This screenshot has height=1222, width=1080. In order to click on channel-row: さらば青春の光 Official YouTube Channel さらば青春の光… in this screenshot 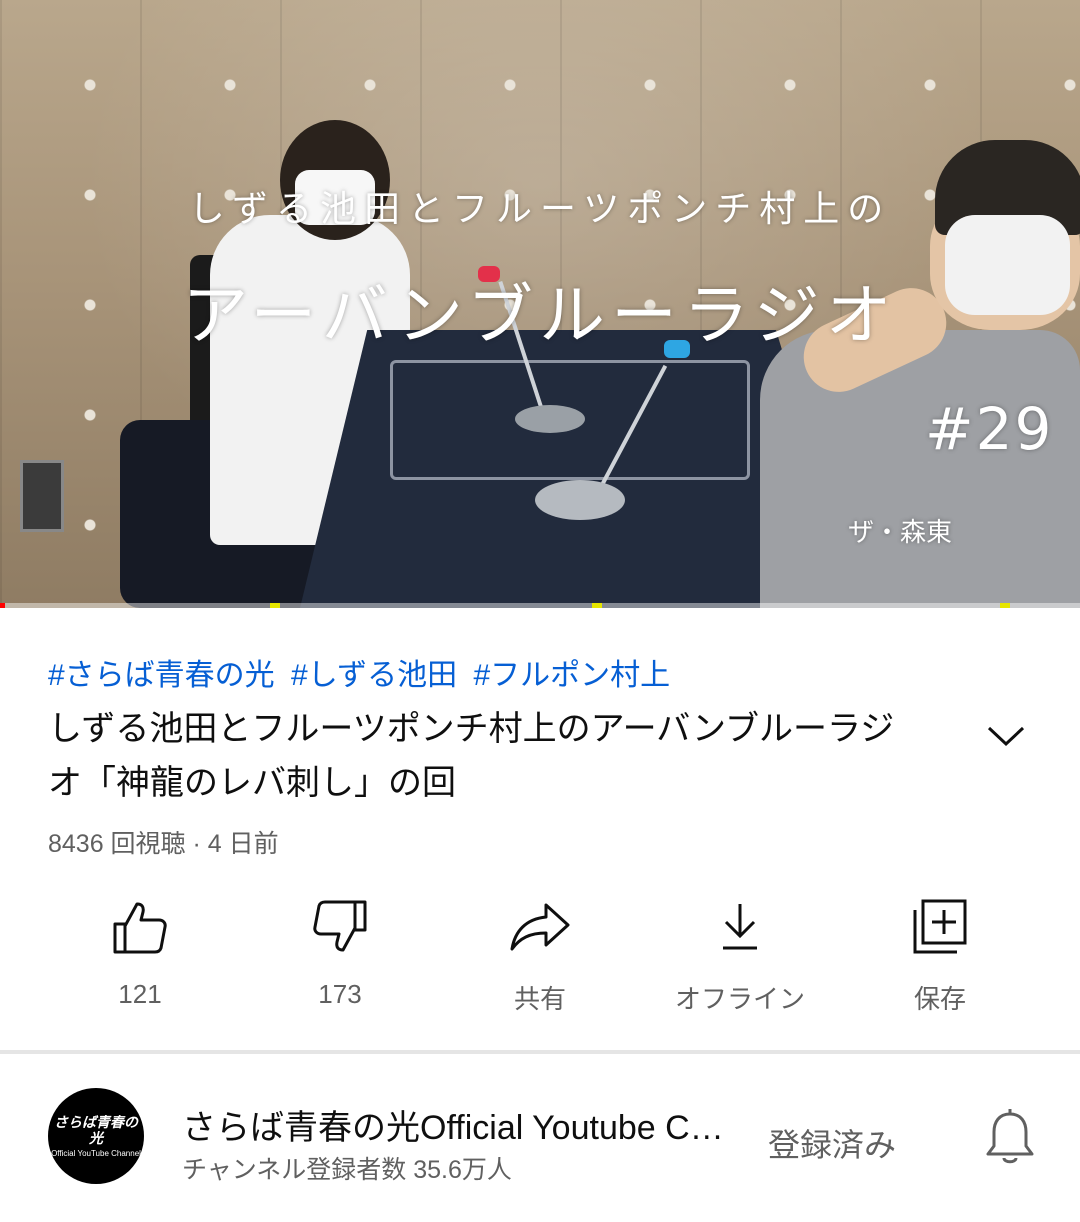, I will do `click(540, 1138)`.